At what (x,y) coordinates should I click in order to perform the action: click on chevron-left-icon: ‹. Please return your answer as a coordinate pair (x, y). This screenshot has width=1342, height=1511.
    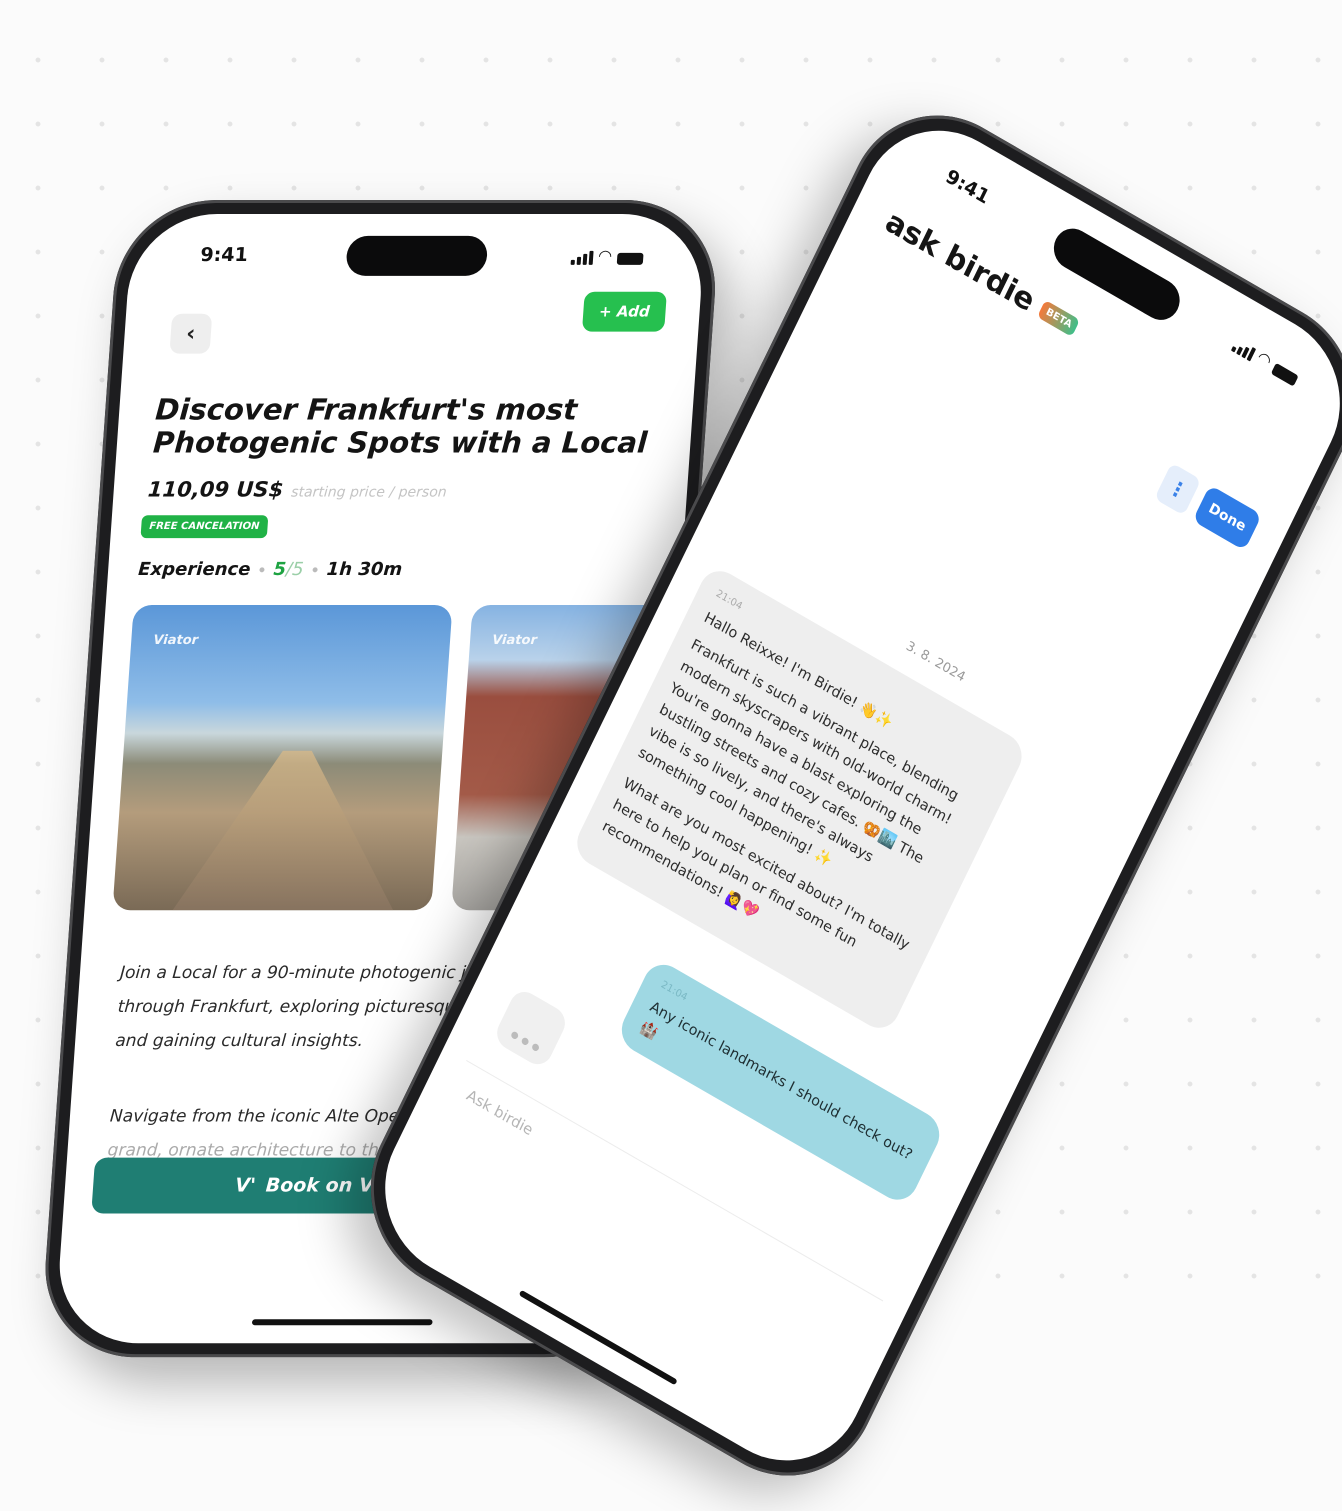
    Looking at the image, I should click on (191, 334).